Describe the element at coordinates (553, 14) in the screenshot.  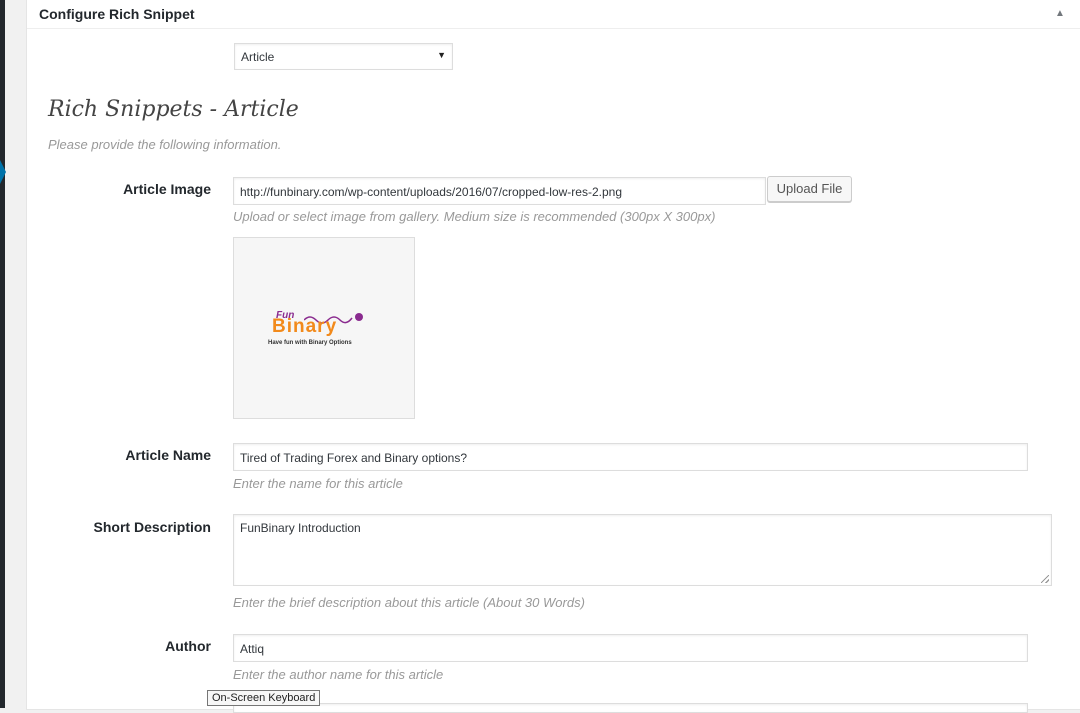
I see `metabox-header: Configure Rich Snippet ▲` at that location.